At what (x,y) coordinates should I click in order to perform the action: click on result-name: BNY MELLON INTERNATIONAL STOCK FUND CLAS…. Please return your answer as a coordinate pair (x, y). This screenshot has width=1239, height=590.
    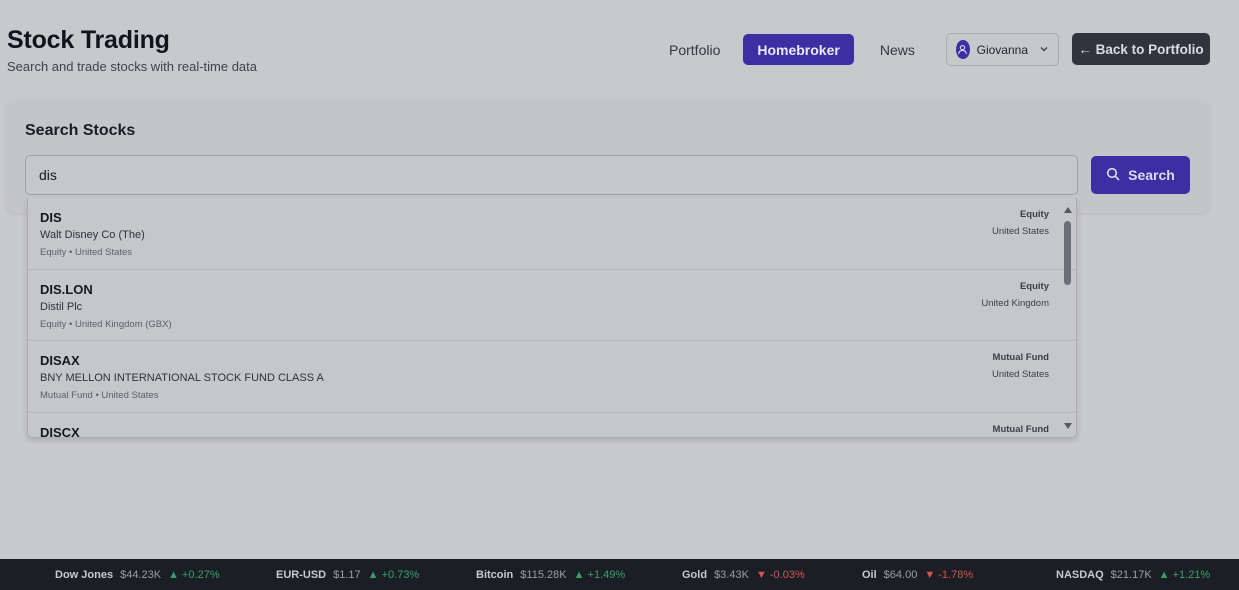
    Looking at the image, I should click on (182, 378).